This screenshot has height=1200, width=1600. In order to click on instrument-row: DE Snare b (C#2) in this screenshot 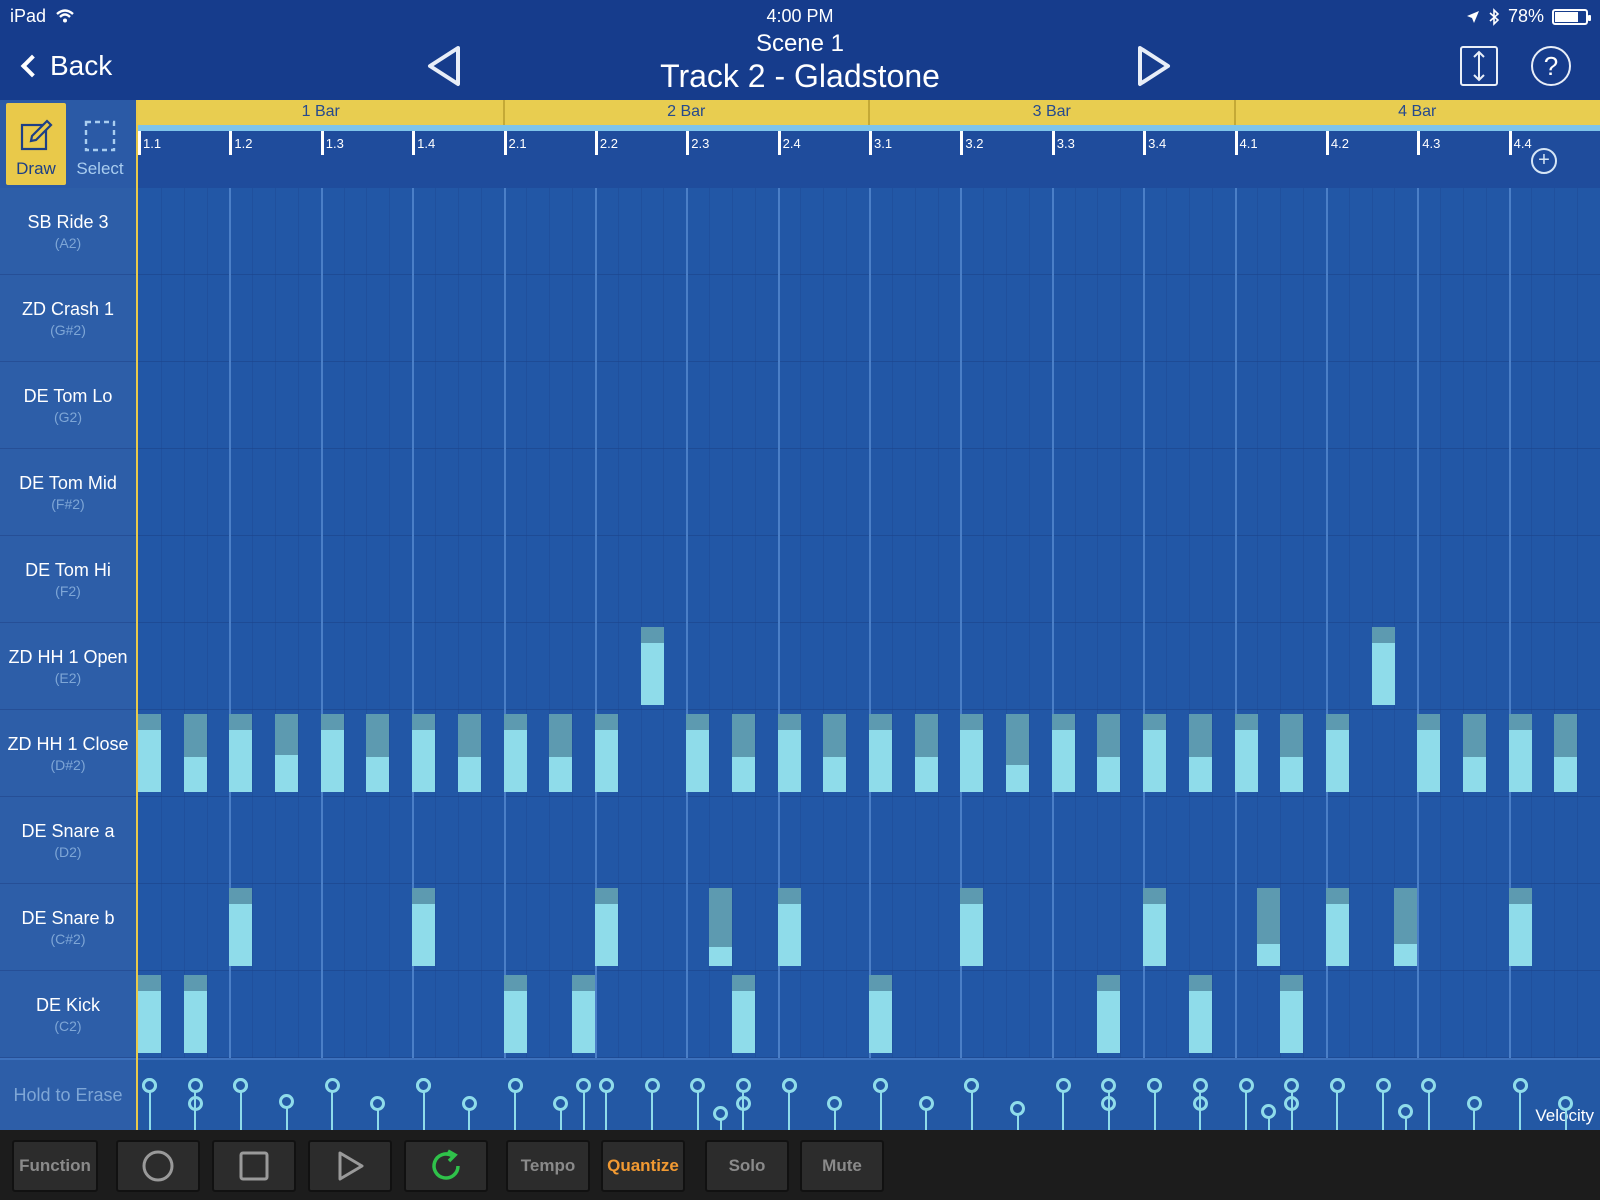, I will do `click(68, 927)`.